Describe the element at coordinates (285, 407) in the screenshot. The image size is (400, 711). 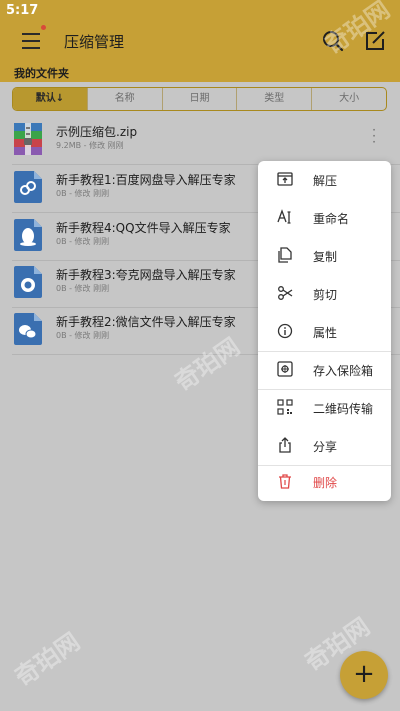
I see `qr-code-icon` at that location.